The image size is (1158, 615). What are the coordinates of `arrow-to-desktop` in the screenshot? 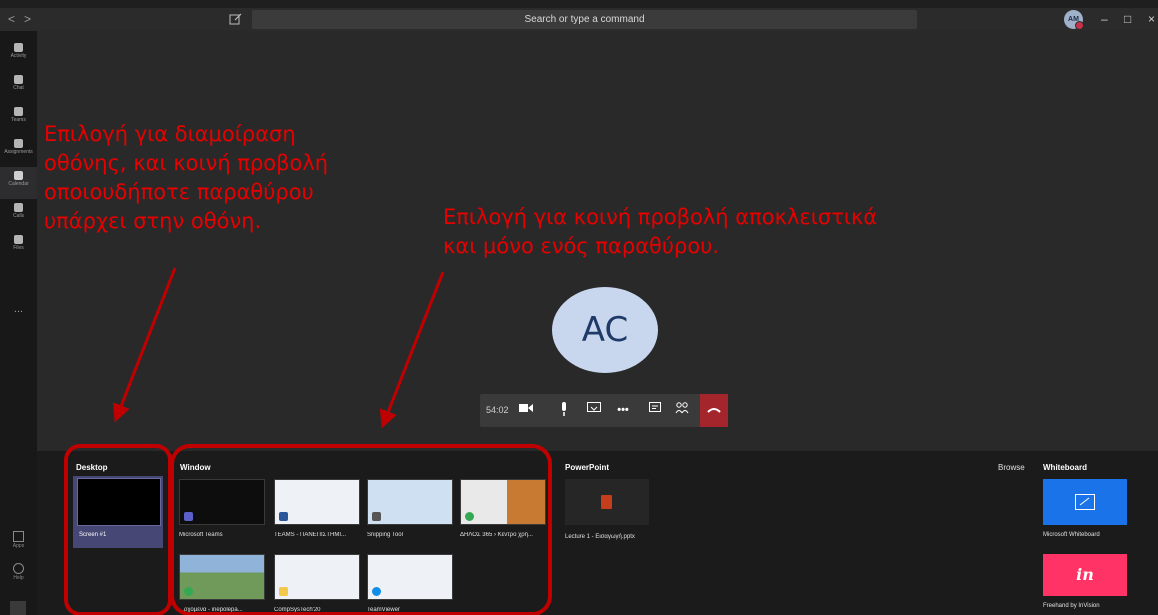 It's located at (144, 345).